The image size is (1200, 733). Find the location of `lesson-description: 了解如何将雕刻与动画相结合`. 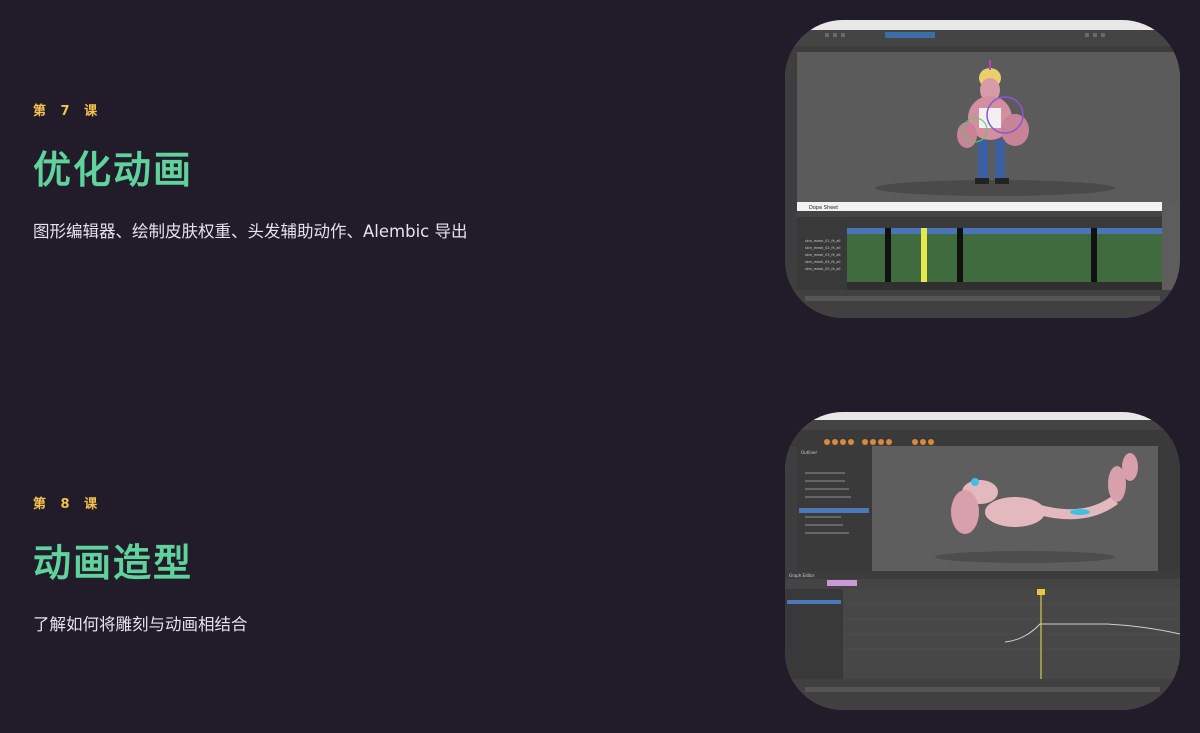

lesson-description: 了解如何将雕刻与动画相结合 is located at coordinates (140, 624).